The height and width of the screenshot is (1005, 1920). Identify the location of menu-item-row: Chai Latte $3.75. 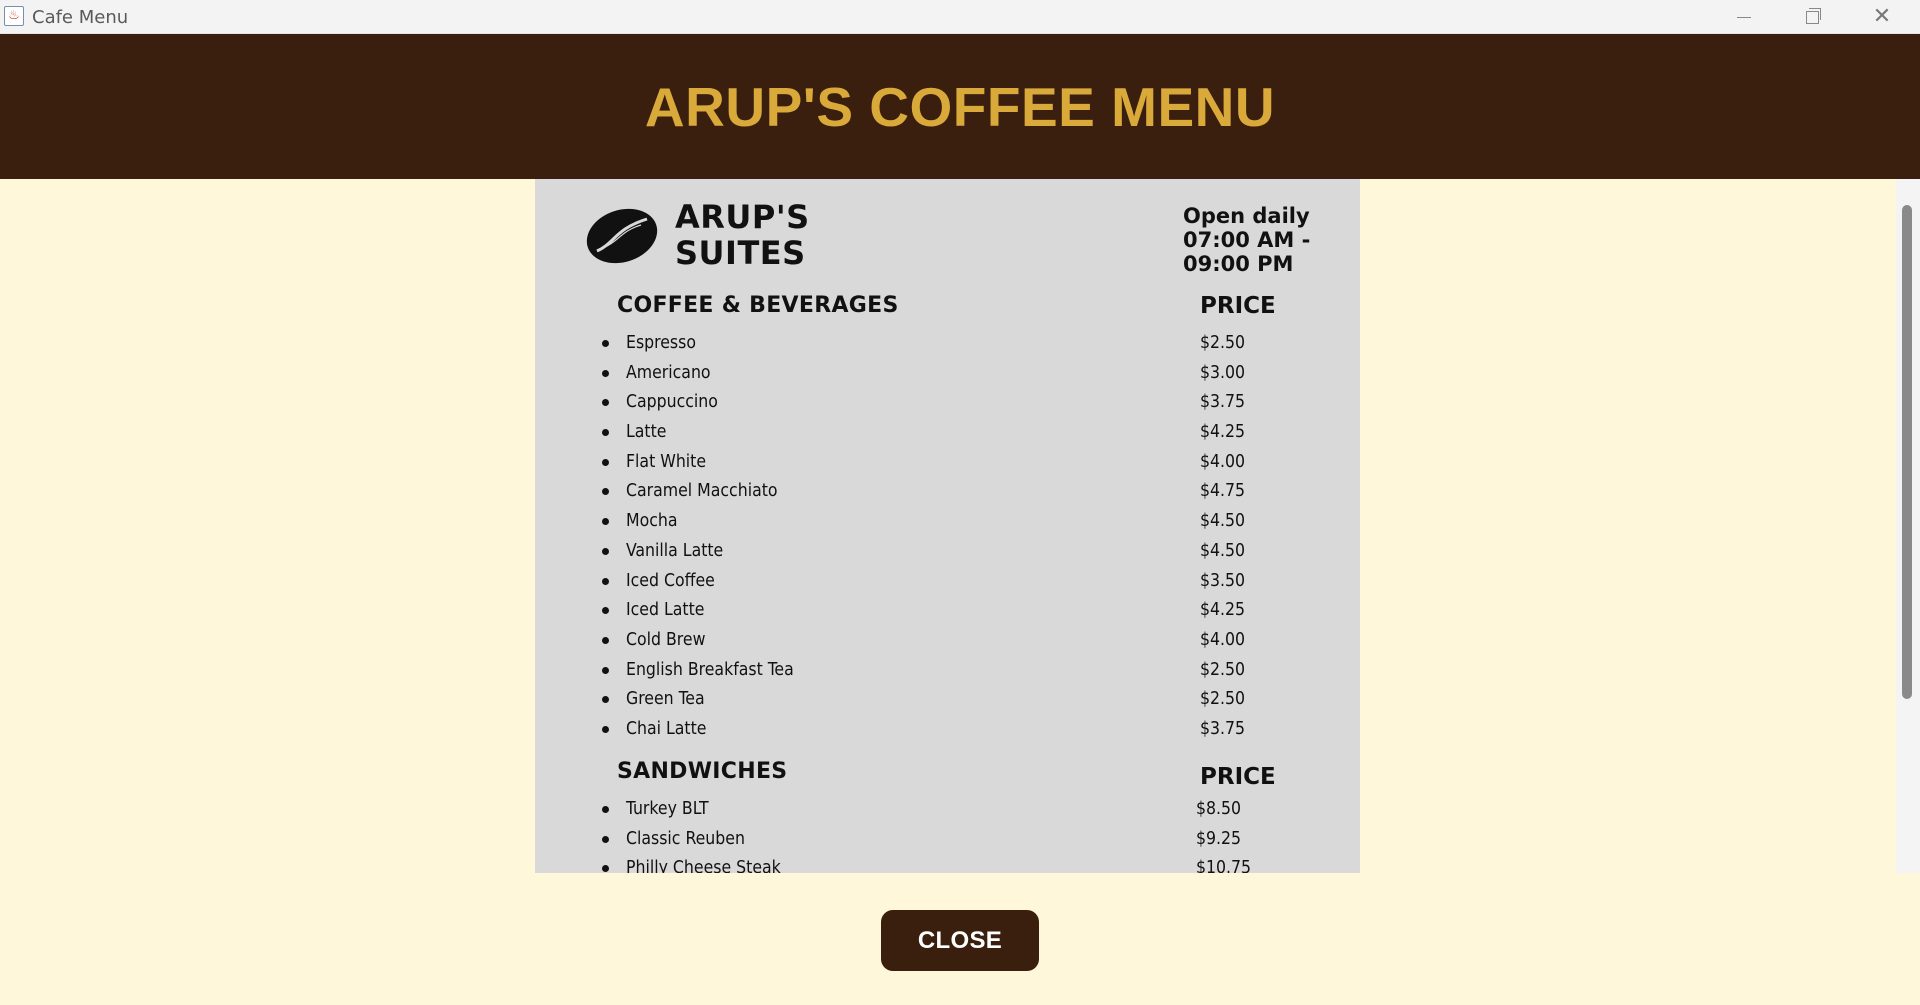
(947, 730).